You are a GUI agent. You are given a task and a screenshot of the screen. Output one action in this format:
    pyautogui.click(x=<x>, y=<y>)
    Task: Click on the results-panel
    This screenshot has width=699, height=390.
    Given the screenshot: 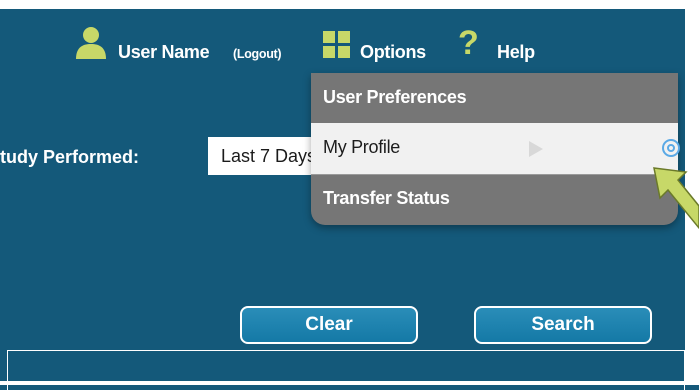 What is the action you would take?
    pyautogui.click(x=346, y=370)
    